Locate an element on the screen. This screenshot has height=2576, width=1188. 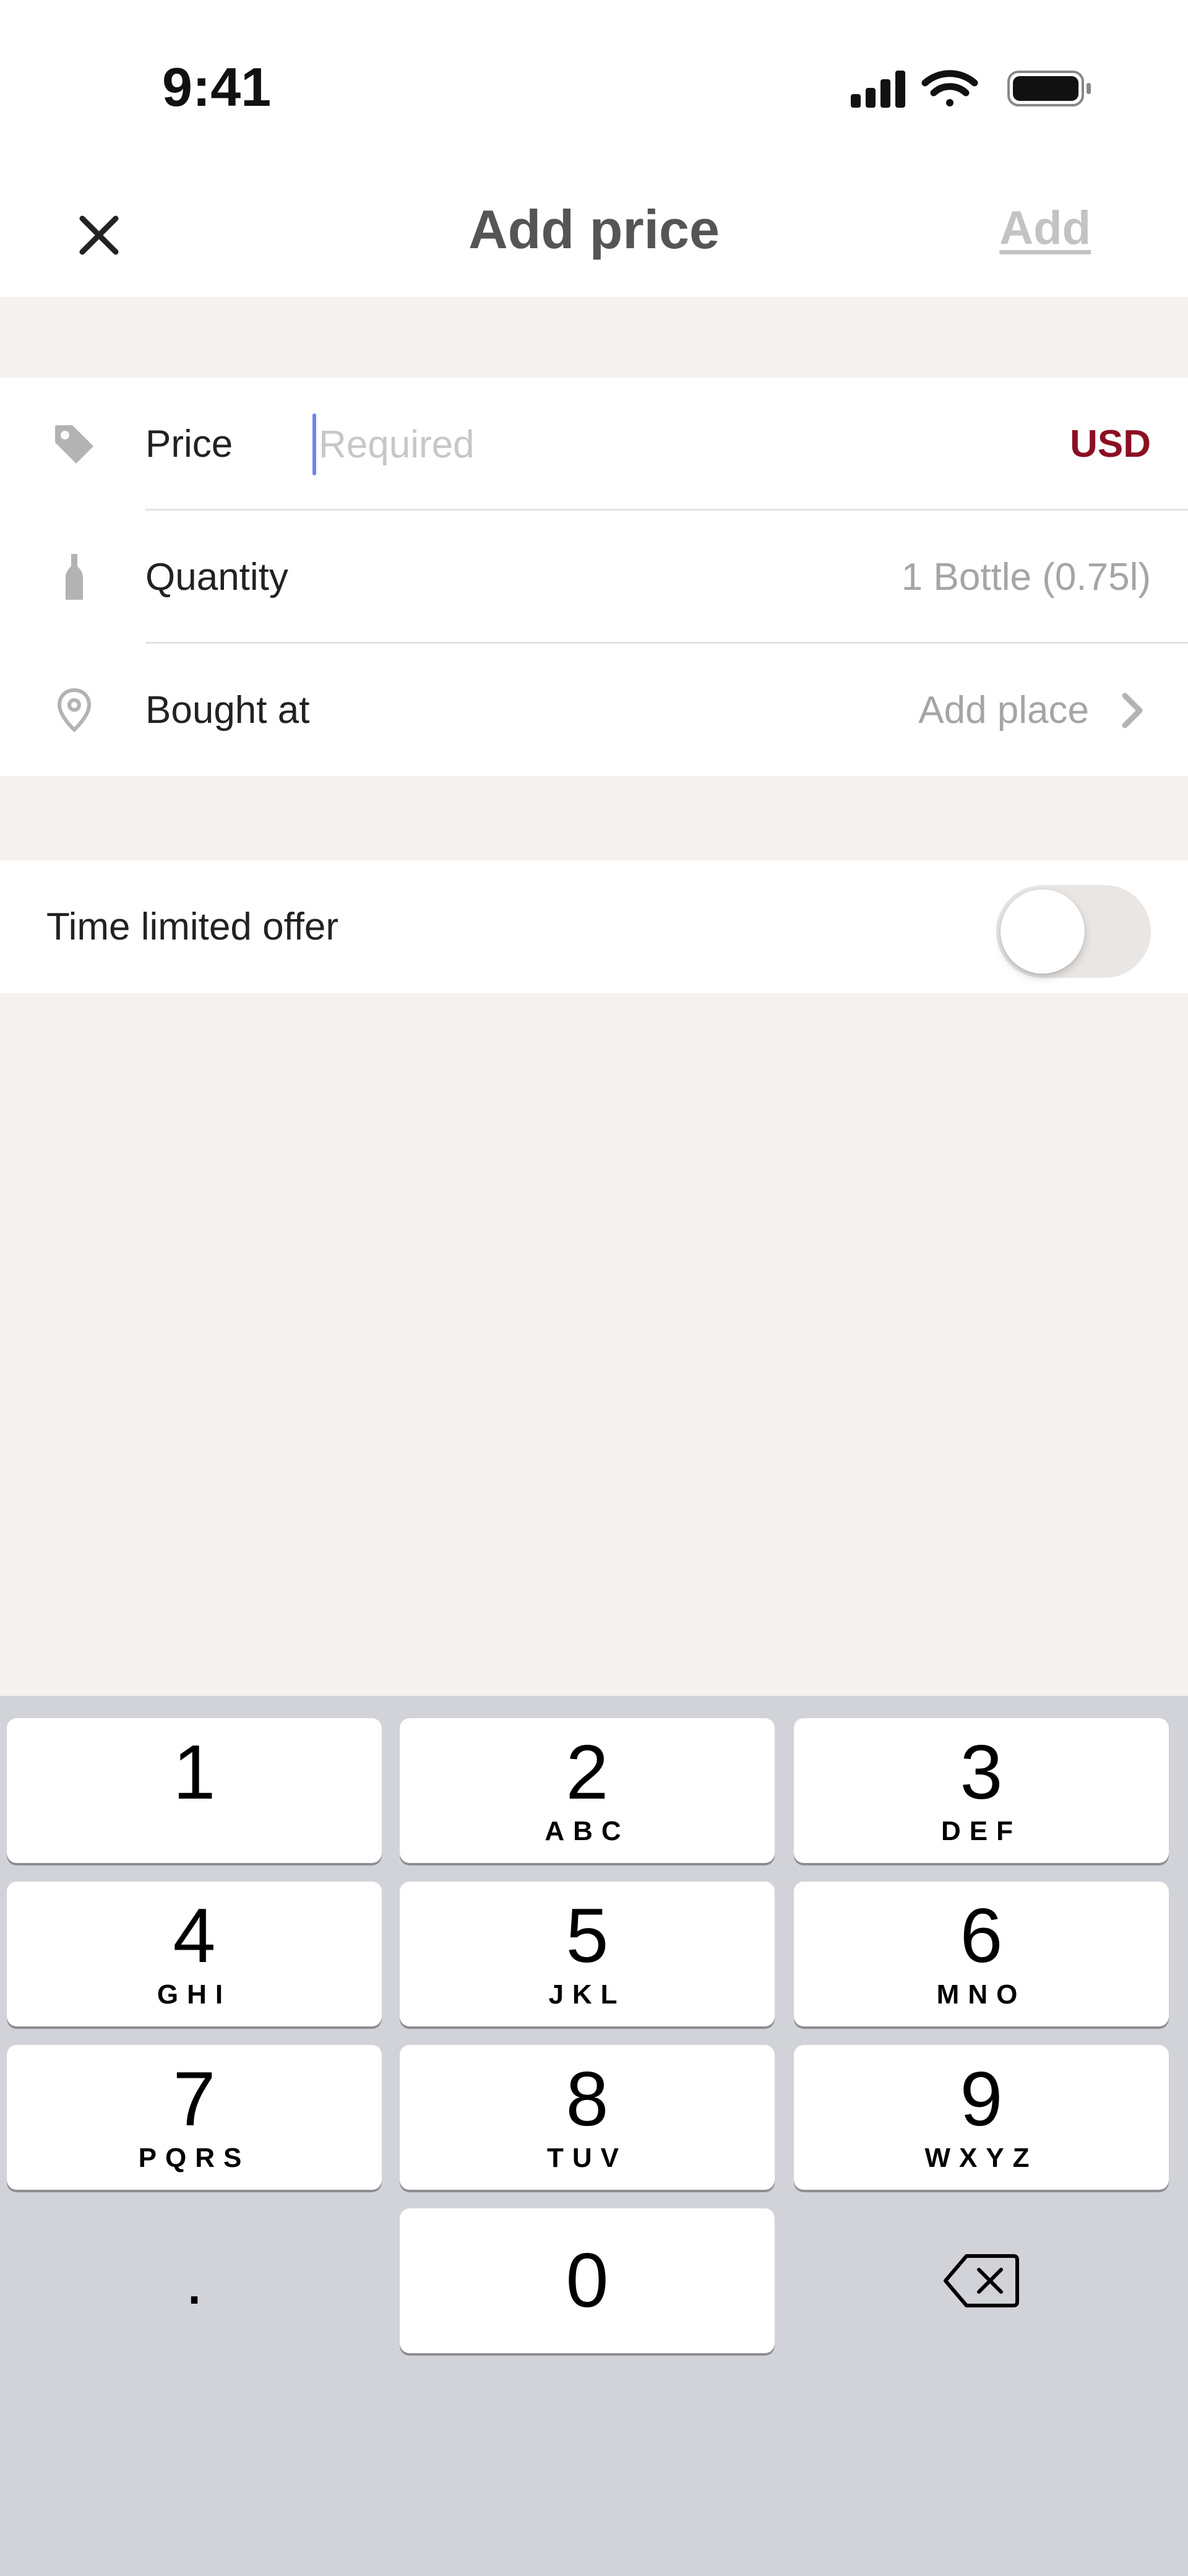
offer-group: Time limited offer is located at coordinates (594, 926).